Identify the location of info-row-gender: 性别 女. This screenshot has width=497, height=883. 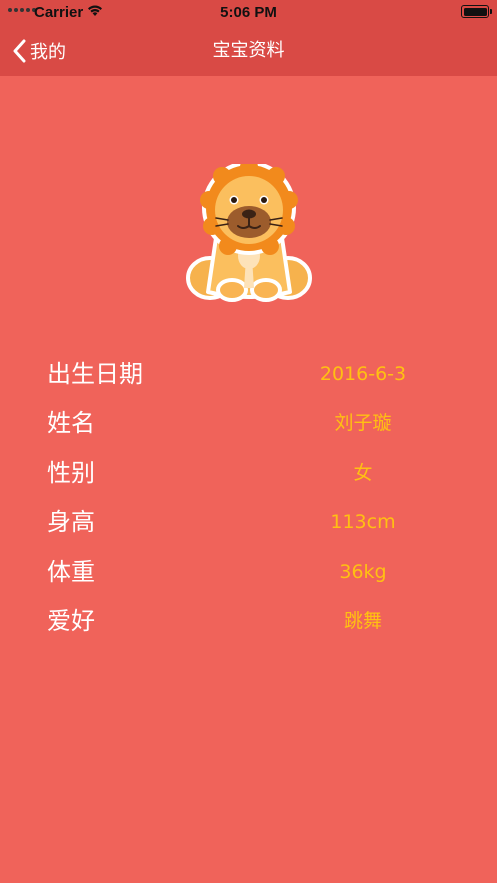
(248, 473).